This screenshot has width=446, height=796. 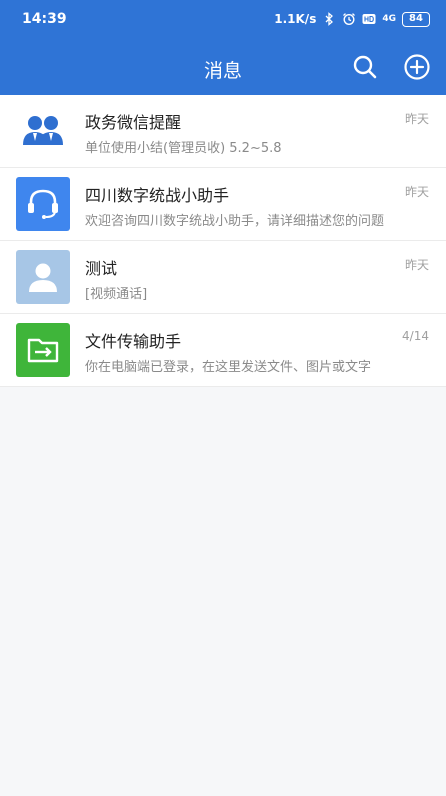 I want to click on app-header: 14:39 1.1K/s 4G 84 消息, so click(x=223, y=47).